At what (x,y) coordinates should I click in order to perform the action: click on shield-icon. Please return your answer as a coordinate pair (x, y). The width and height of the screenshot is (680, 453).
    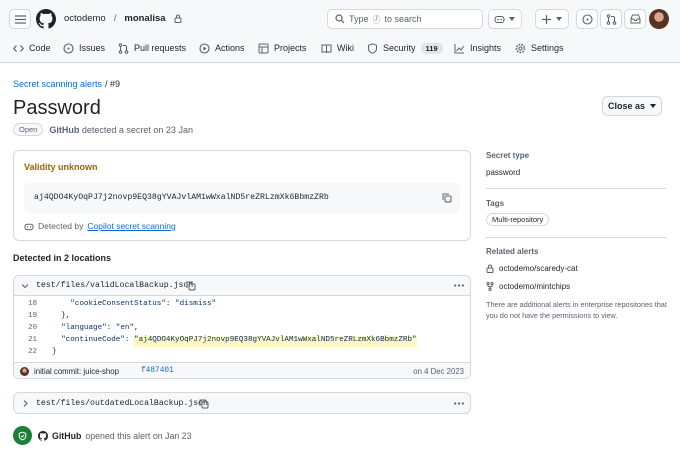
    Looking at the image, I should click on (372, 48).